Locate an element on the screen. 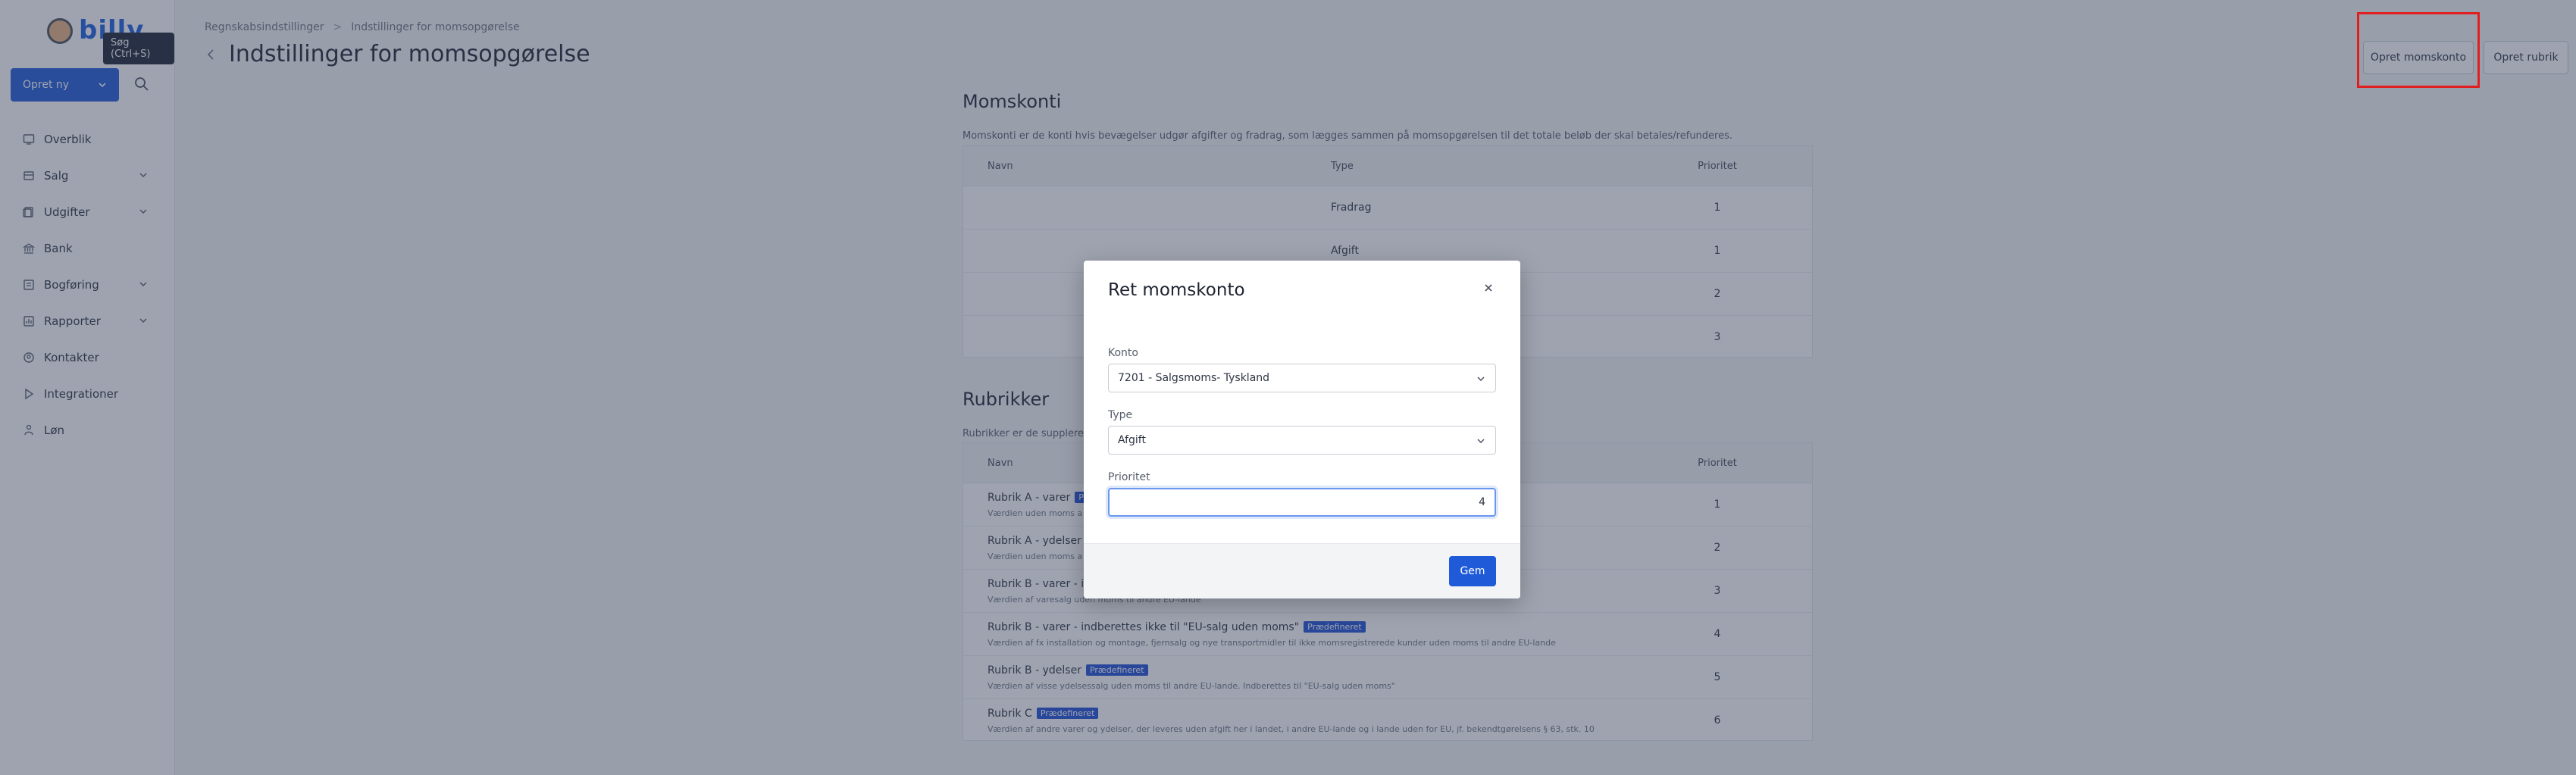 The height and width of the screenshot is (775, 2576). priority-label: Prioritet is located at coordinates (1129, 477).